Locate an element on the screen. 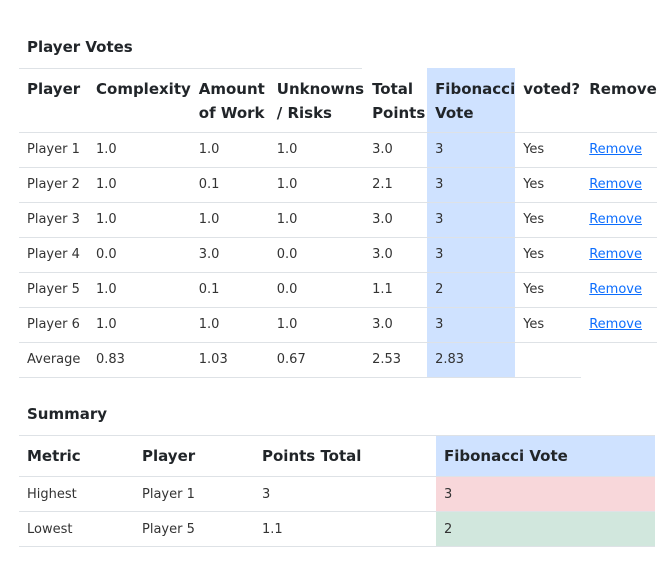  cell-total: 2.1 is located at coordinates (396, 185).